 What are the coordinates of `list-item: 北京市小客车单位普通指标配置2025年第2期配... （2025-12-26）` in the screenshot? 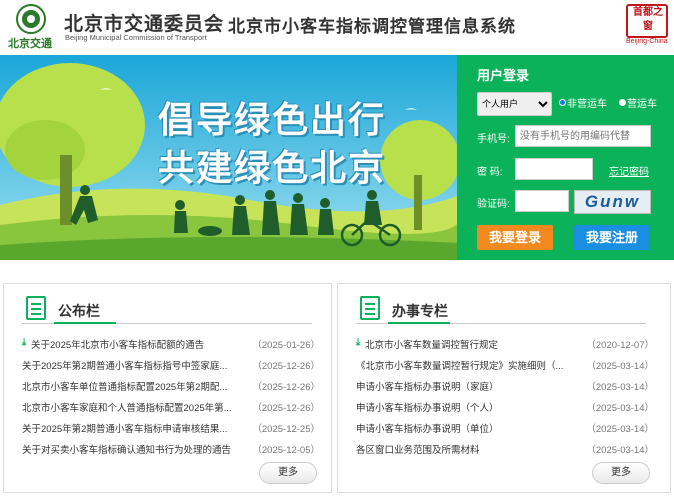 It's located at (171, 387).